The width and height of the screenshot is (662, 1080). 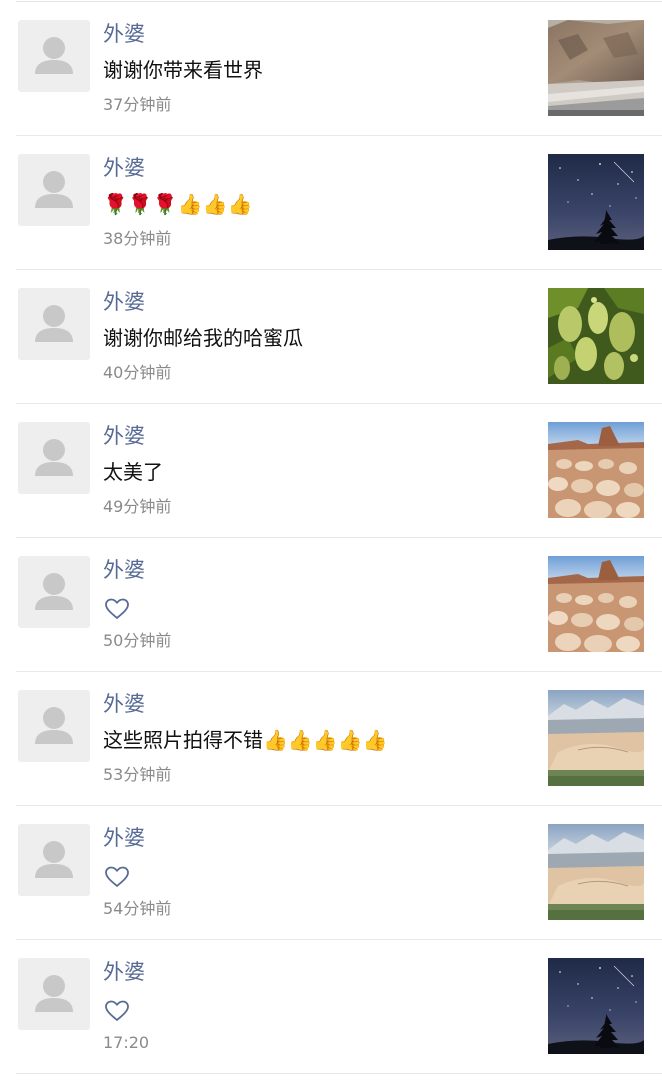 What do you see at coordinates (137, 640) in the screenshot?
I see `comment-time: 50分钟前` at bounding box center [137, 640].